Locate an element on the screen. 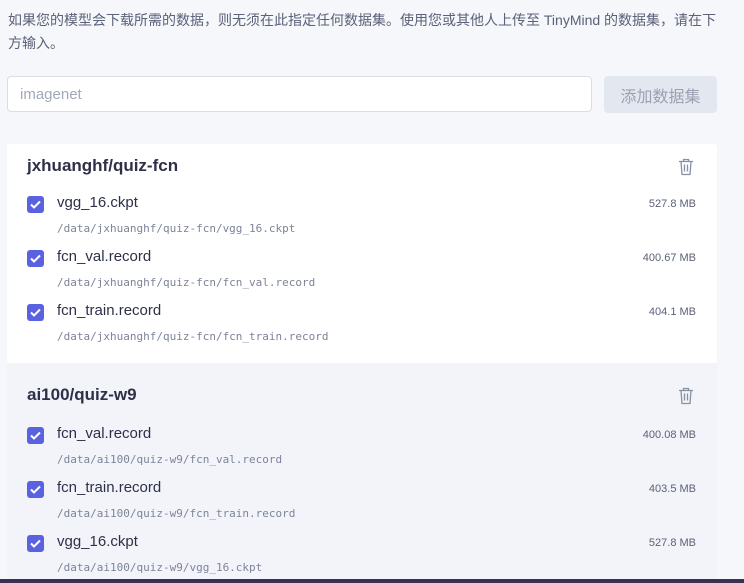  file-path: /data/jxhuanghf/quiz-fcn/fcn_val.record is located at coordinates (186, 282).